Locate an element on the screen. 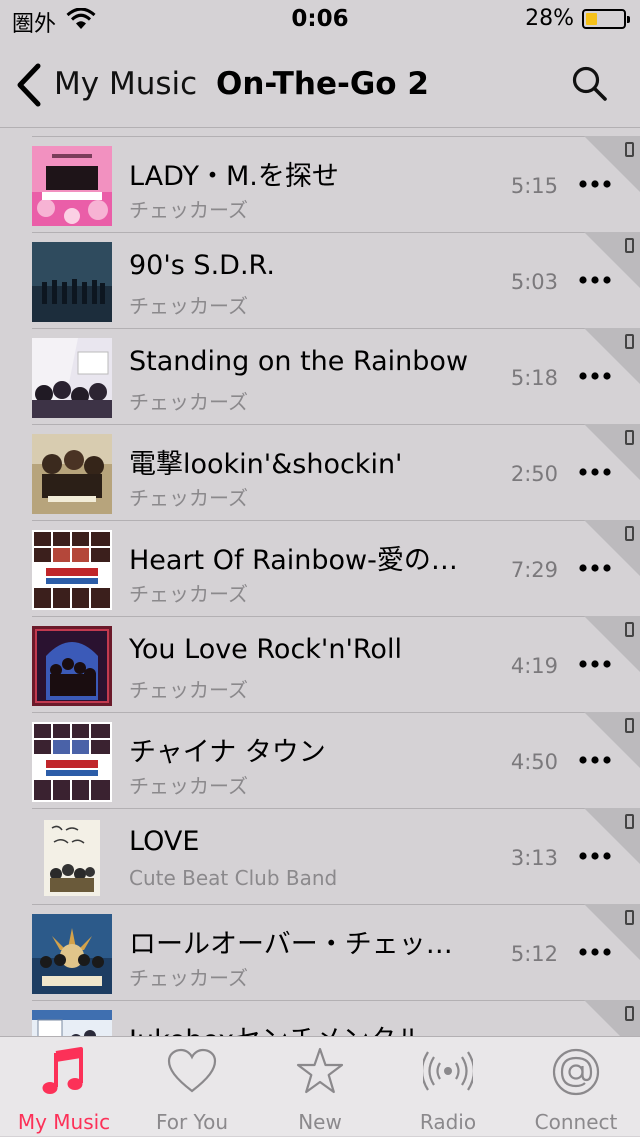 This screenshot has height=1137, width=640. tab-label: Radio is located at coordinates (448, 1122).